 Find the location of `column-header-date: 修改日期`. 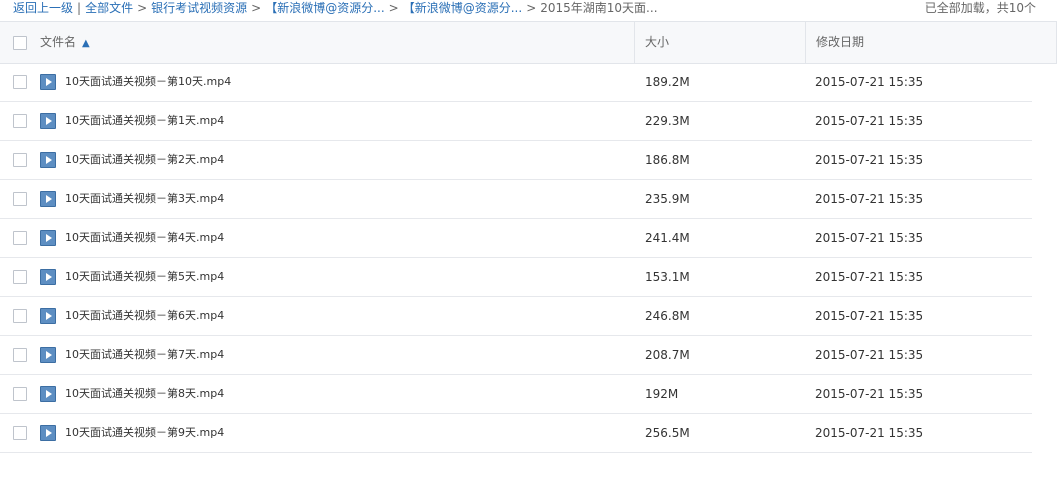

column-header-date: 修改日期 is located at coordinates (840, 42).